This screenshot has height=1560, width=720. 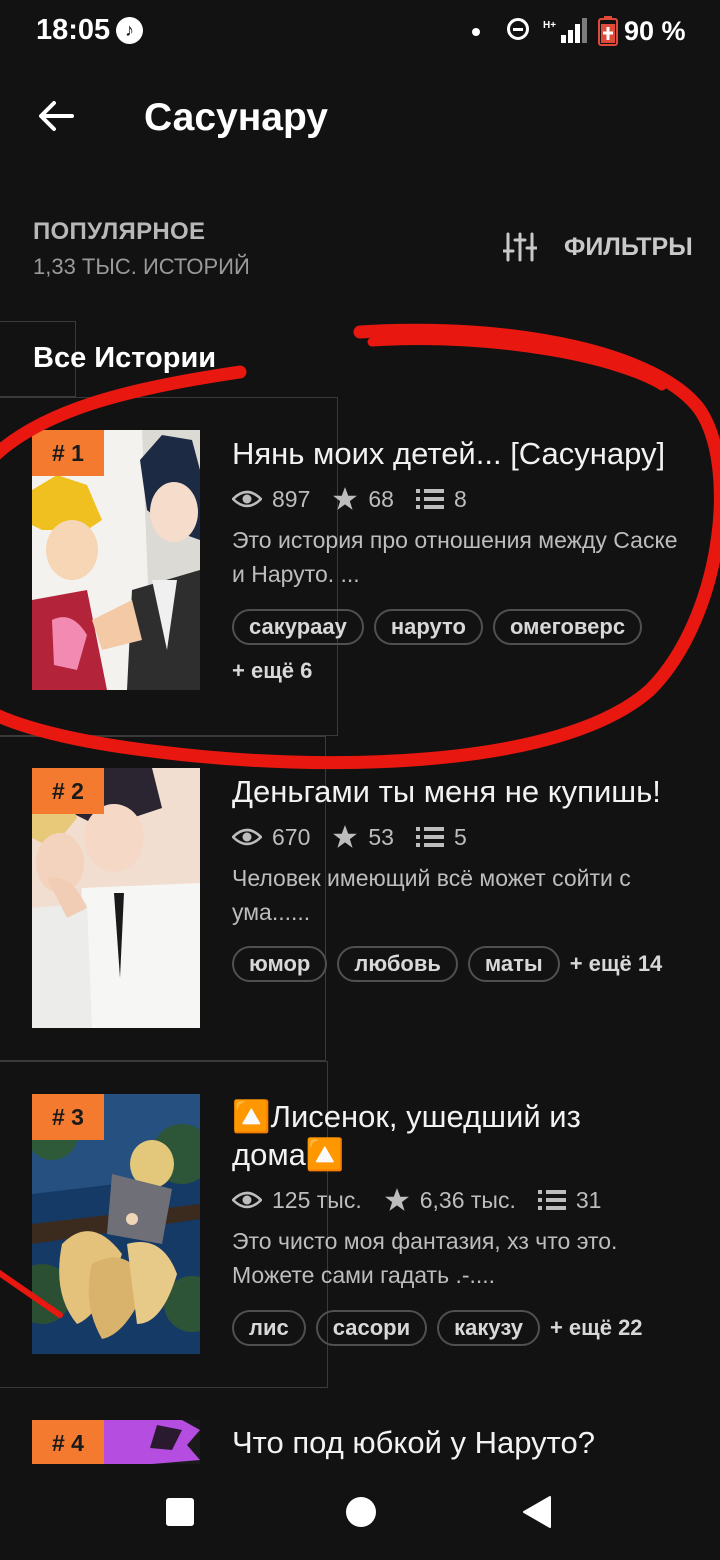 What do you see at coordinates (520, 247) in the screenshot?
I see `filter-sliders-icon` at bounding box center [520, 247].